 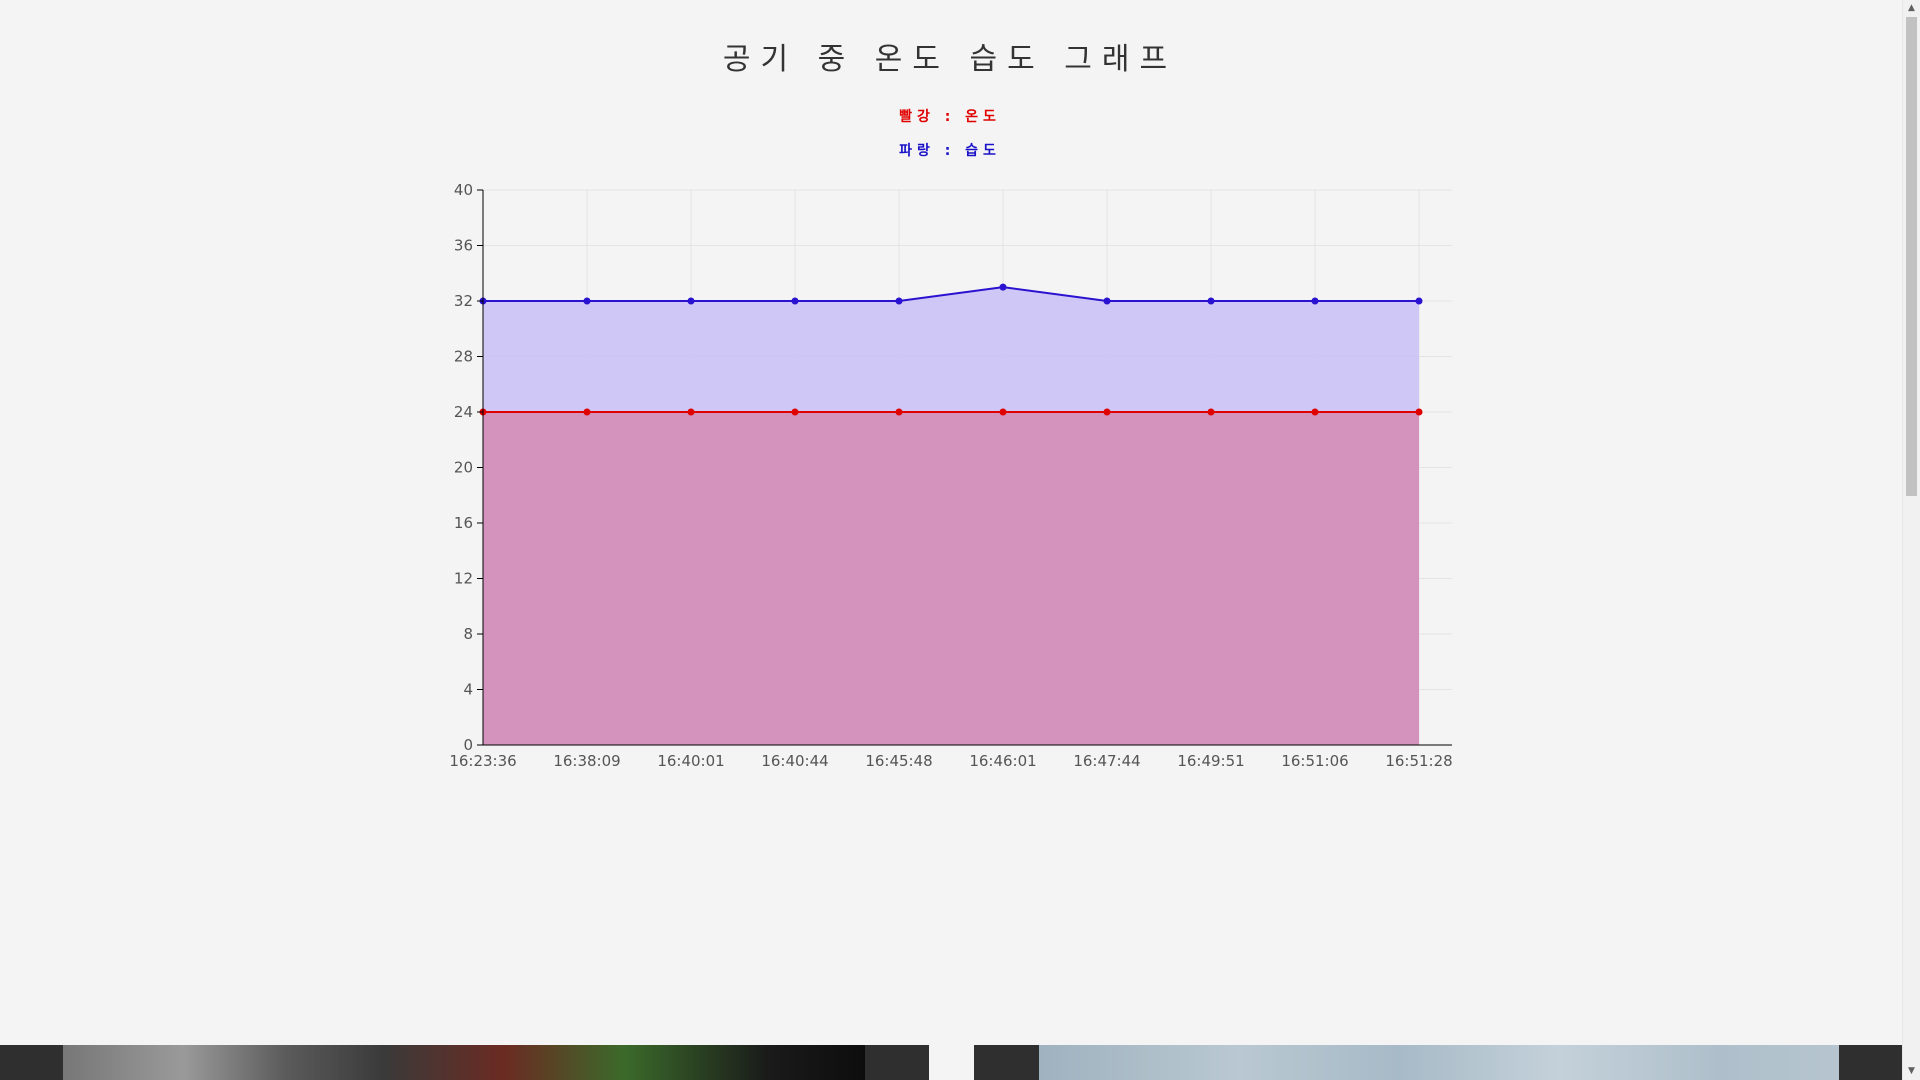 What do you see at coordinates (1002, 761) in the screenshot?
I see `x-tick-label: 16:46:01` at bounding box center [1002, 761].